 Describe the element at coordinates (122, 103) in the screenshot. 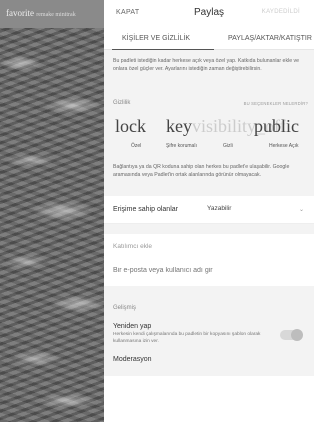

I see `privacy-title: Gizlilik` at that location.